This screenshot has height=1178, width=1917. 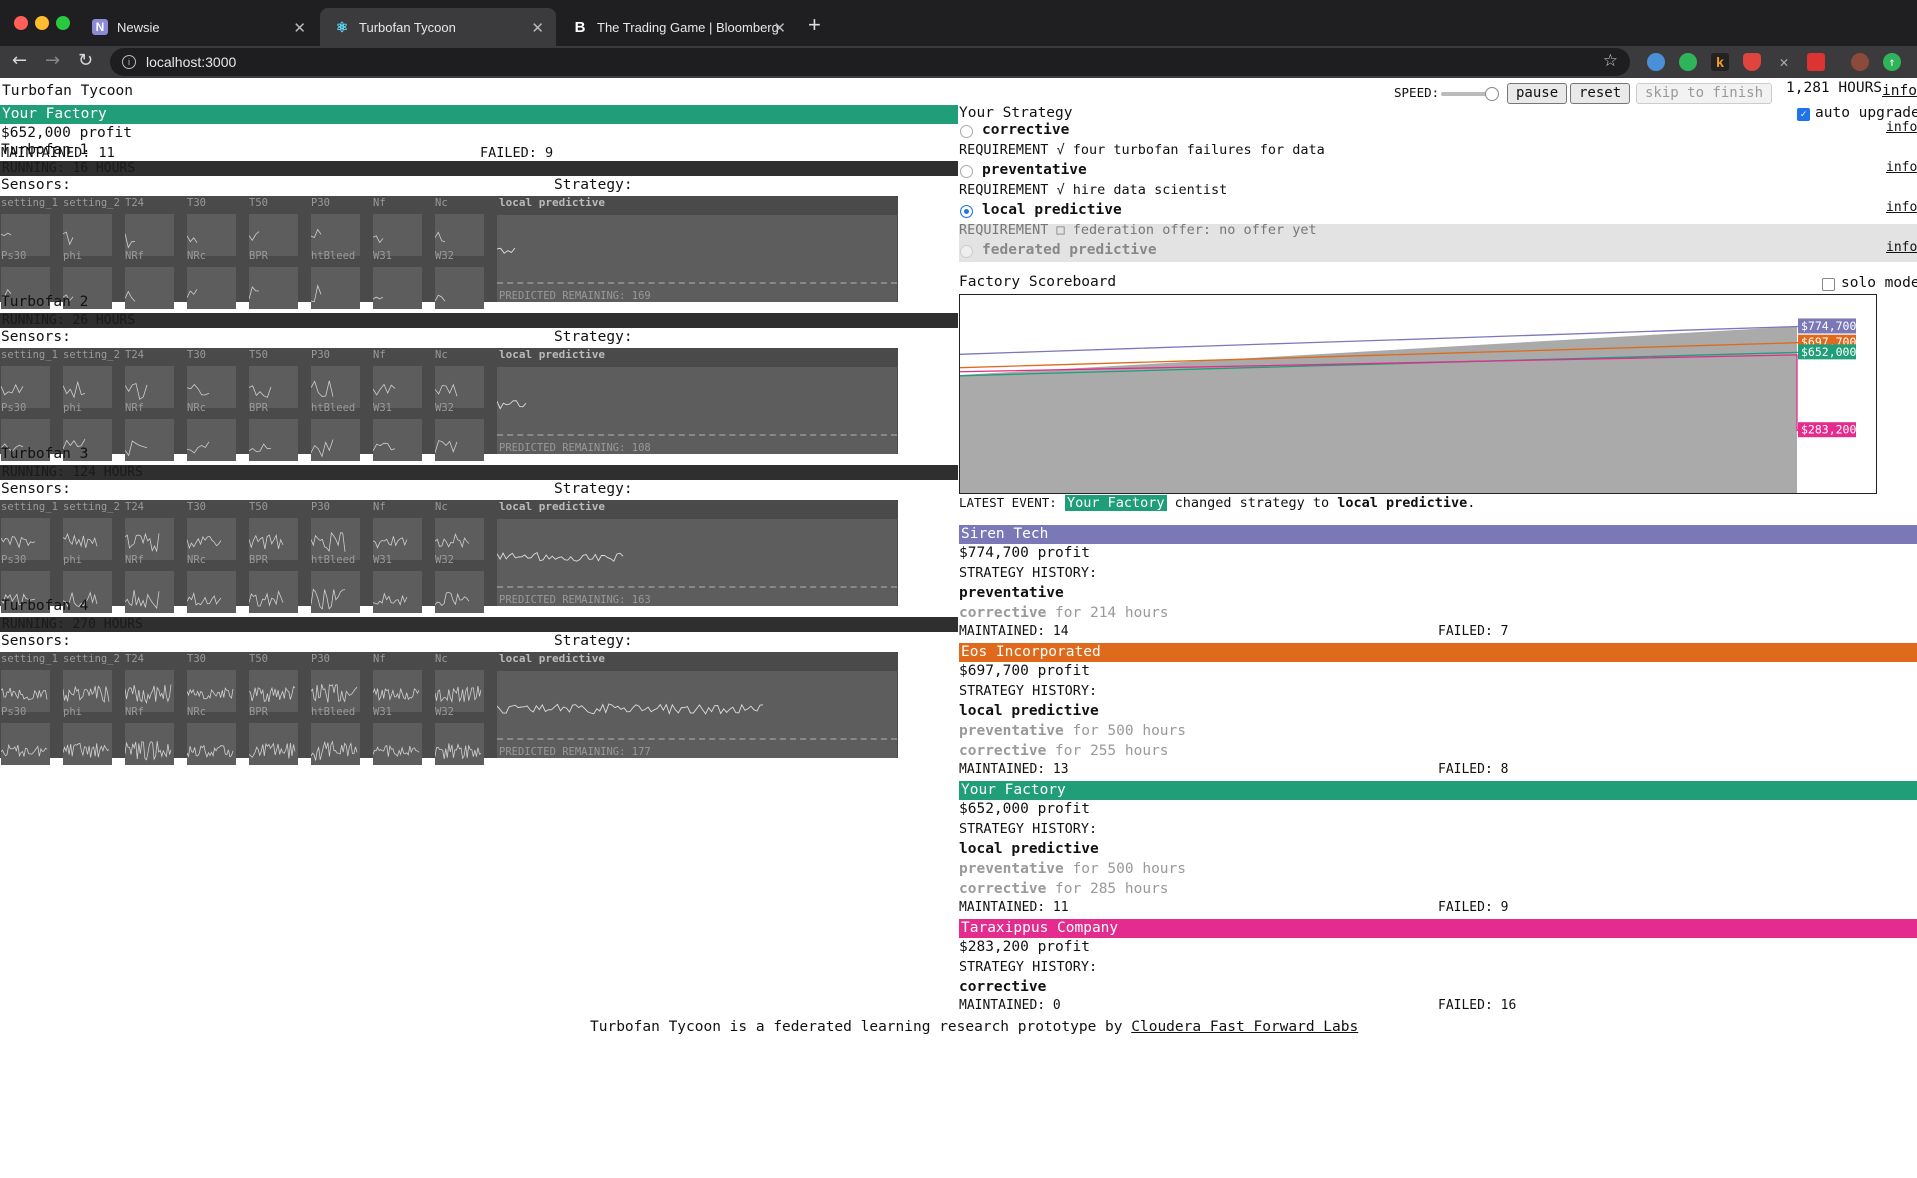 I want to click on prediction-plot: local predictive PREDICTED REMAINING: 169, so click(x=697, y=249).